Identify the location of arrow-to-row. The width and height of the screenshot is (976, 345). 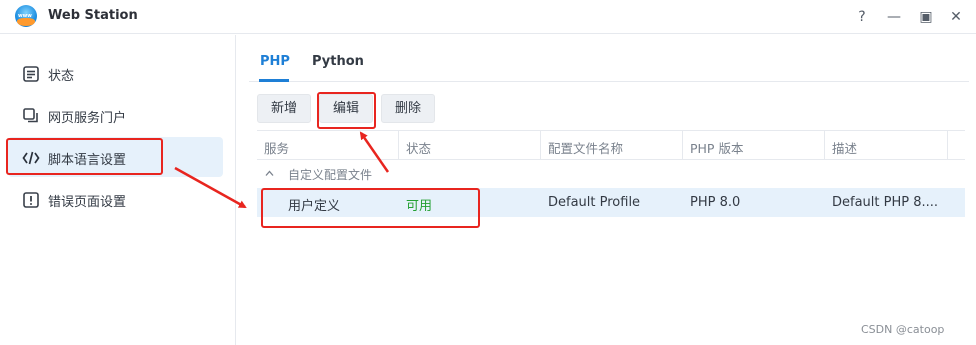
(210, 187).